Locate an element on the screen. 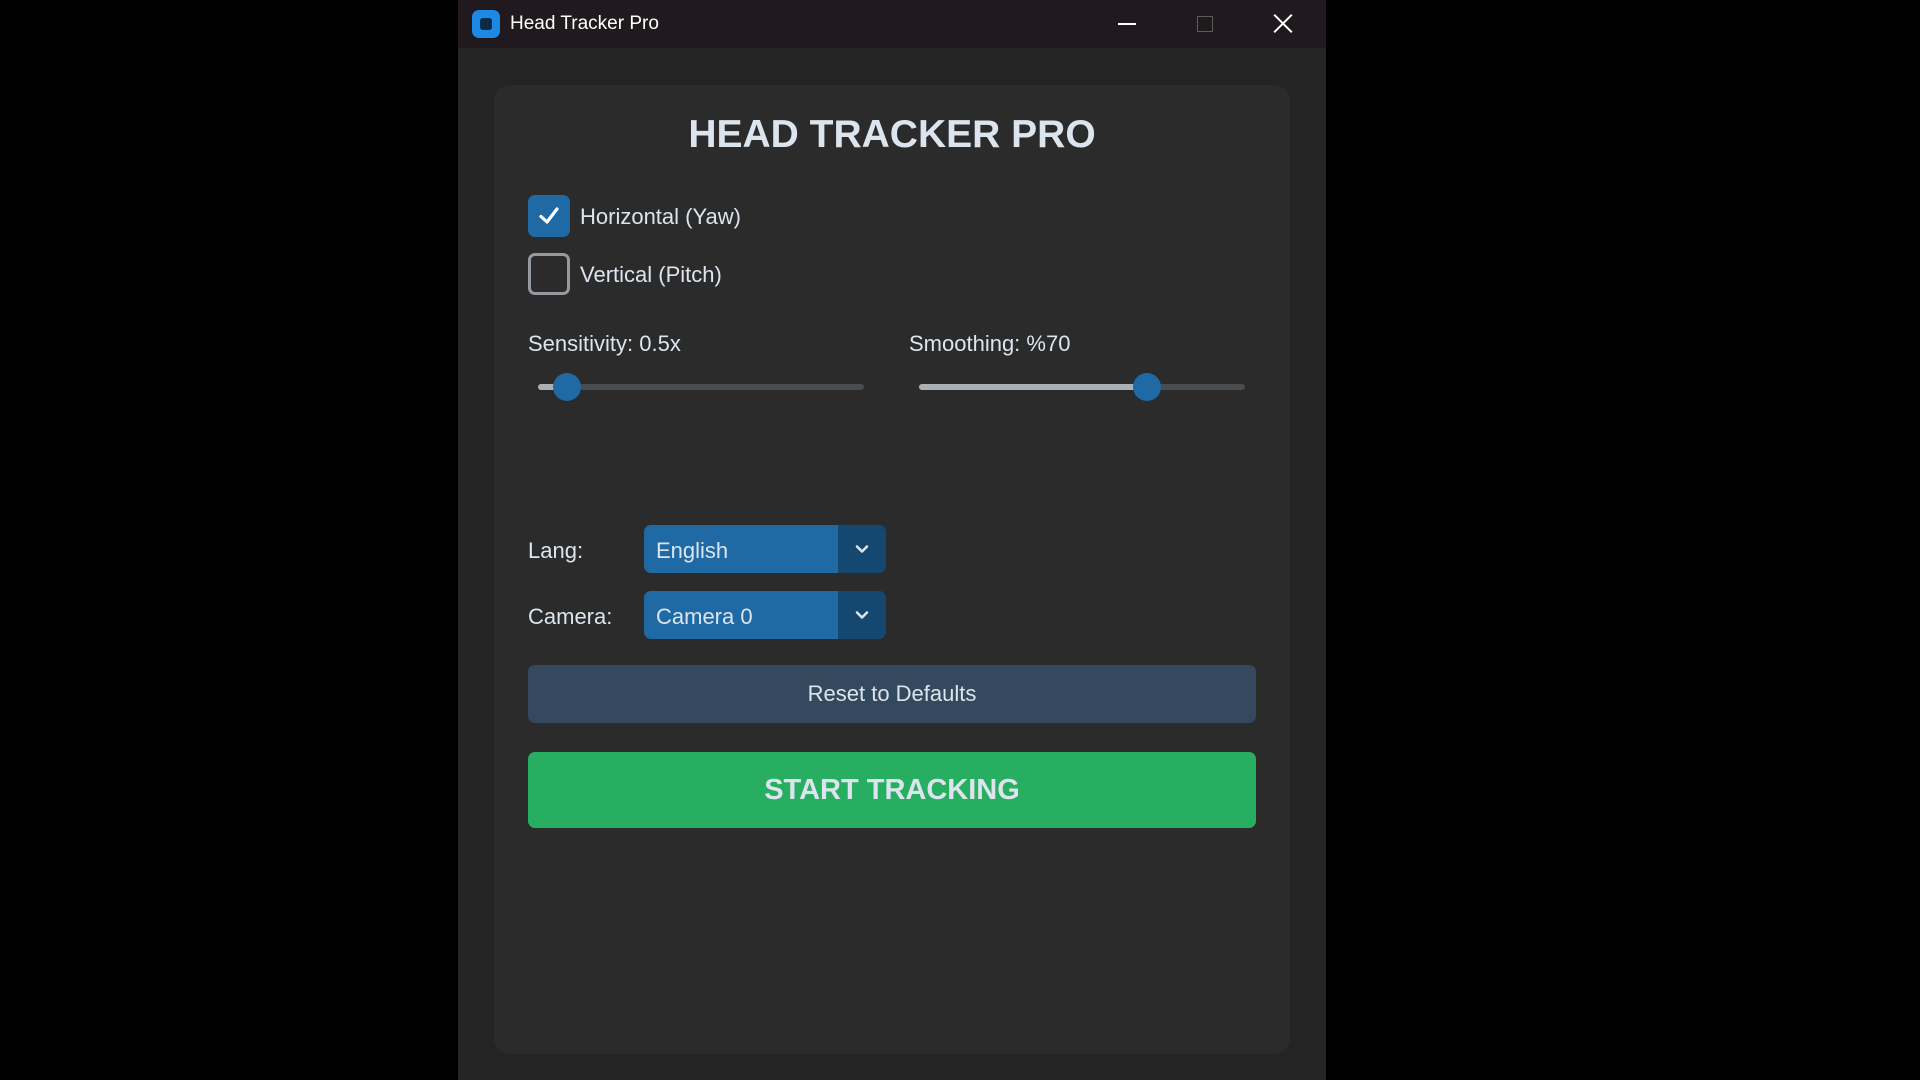  close-icon is located at coordinates (1283, 23).